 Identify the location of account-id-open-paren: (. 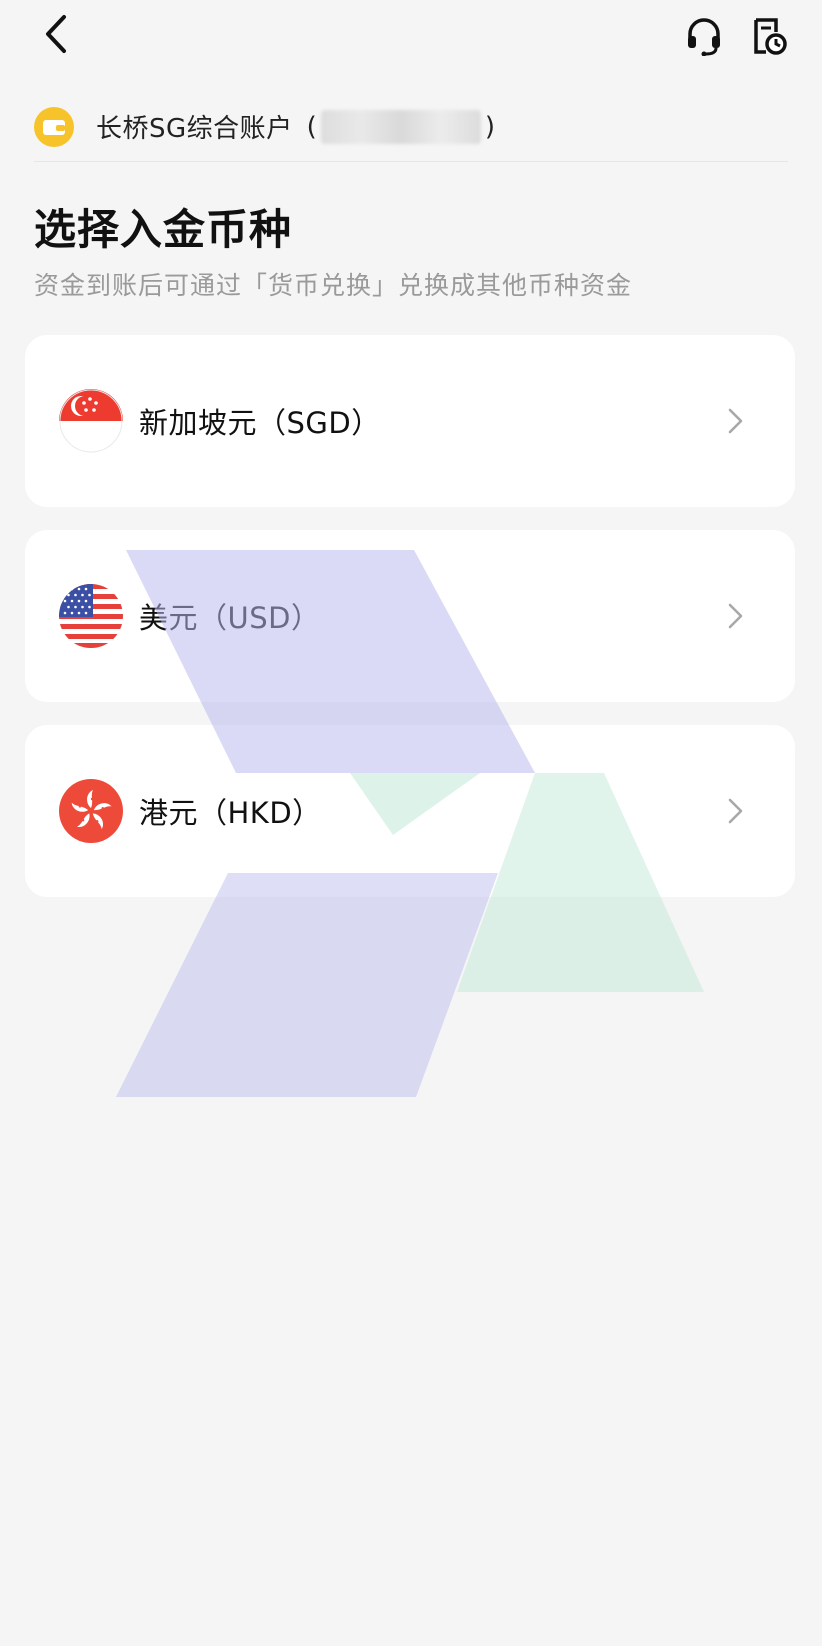
(311, 126).